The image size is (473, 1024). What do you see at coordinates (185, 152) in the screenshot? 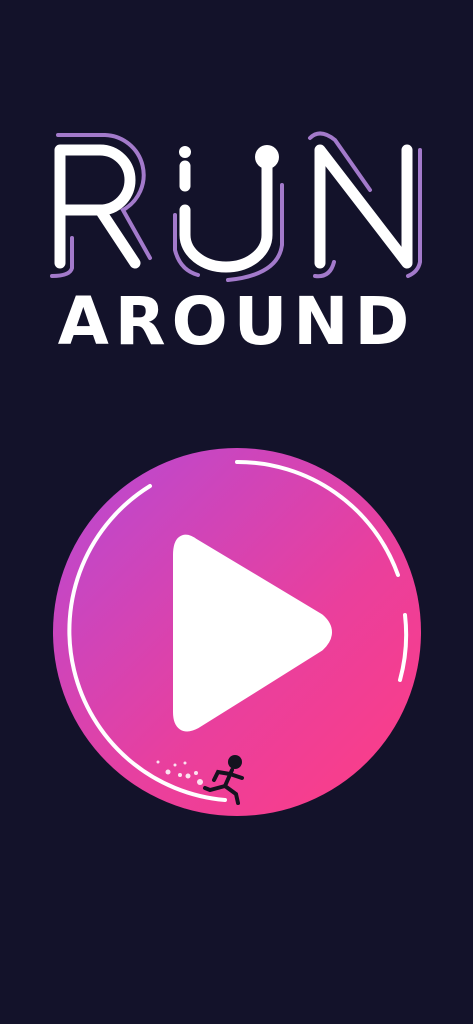
I see `logo-dot-small` at bounding box center [185, 152].